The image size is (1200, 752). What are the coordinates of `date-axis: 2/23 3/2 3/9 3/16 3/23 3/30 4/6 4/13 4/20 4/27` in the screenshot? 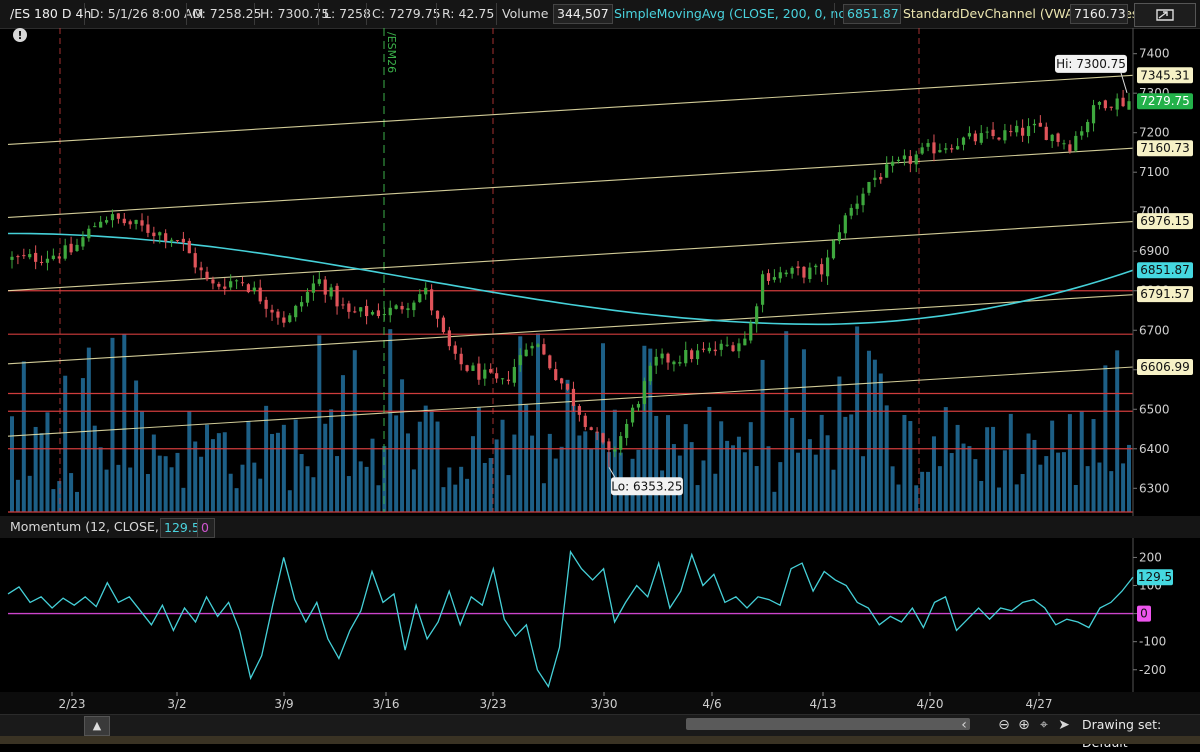 It's located at (556, 701).